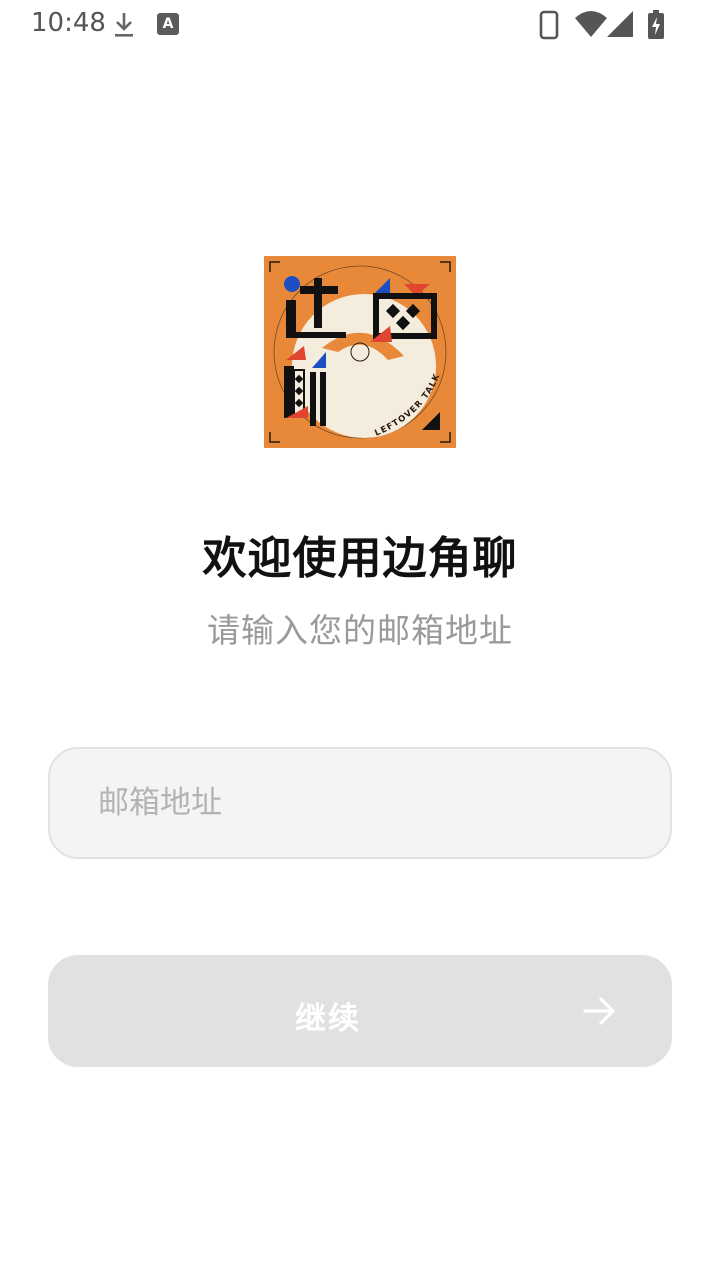 Image resolution: width=720 pixels, height=1280 pixels. I want to click on status-time: 10:48, so click(68, 23).